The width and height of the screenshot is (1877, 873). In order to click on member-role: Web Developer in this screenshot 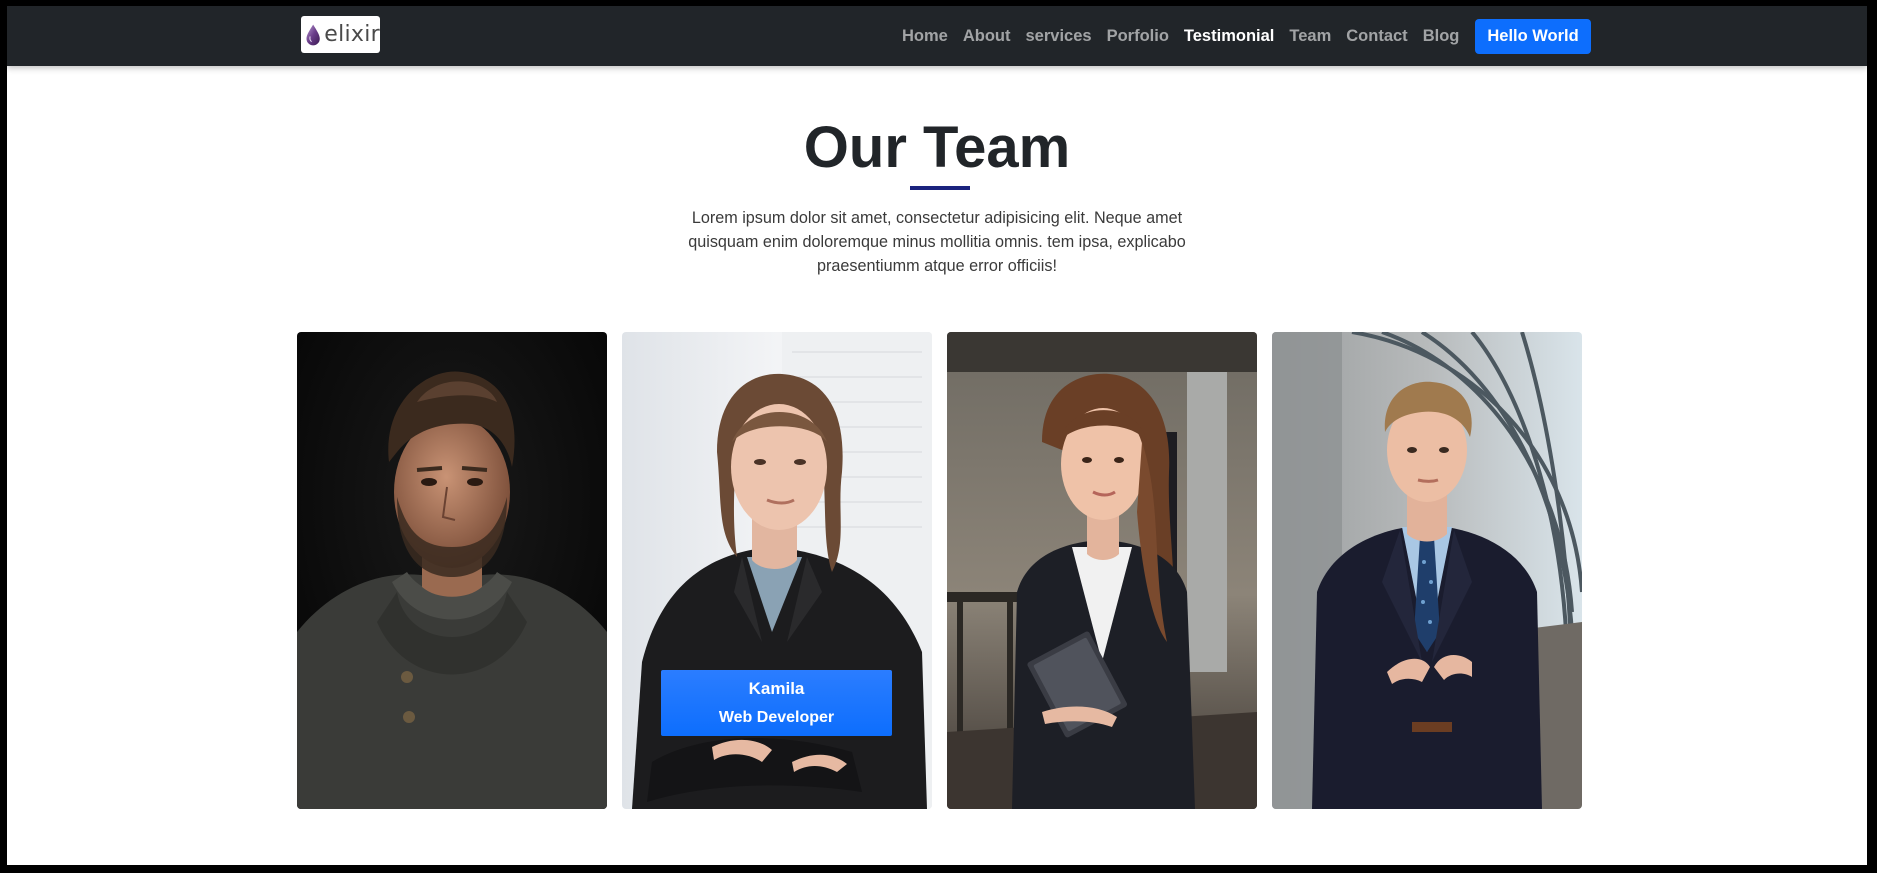, I will do `click(776, 717)`.